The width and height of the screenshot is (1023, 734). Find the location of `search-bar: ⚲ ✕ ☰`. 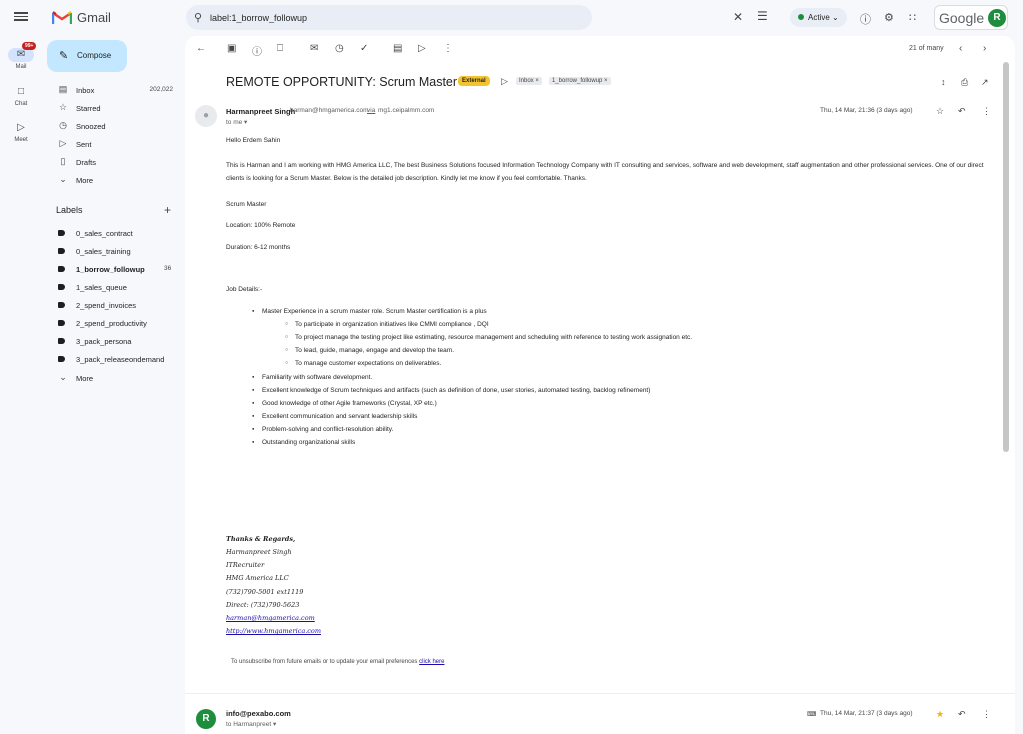

search-bar: ⚲ ✕ ☰ is located at coordinates (477, 17).